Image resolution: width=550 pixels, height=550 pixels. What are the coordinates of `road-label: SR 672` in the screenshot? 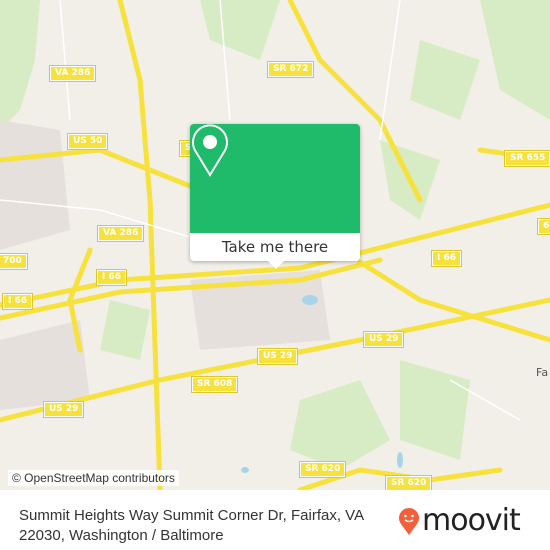 It's located at (290, 69).